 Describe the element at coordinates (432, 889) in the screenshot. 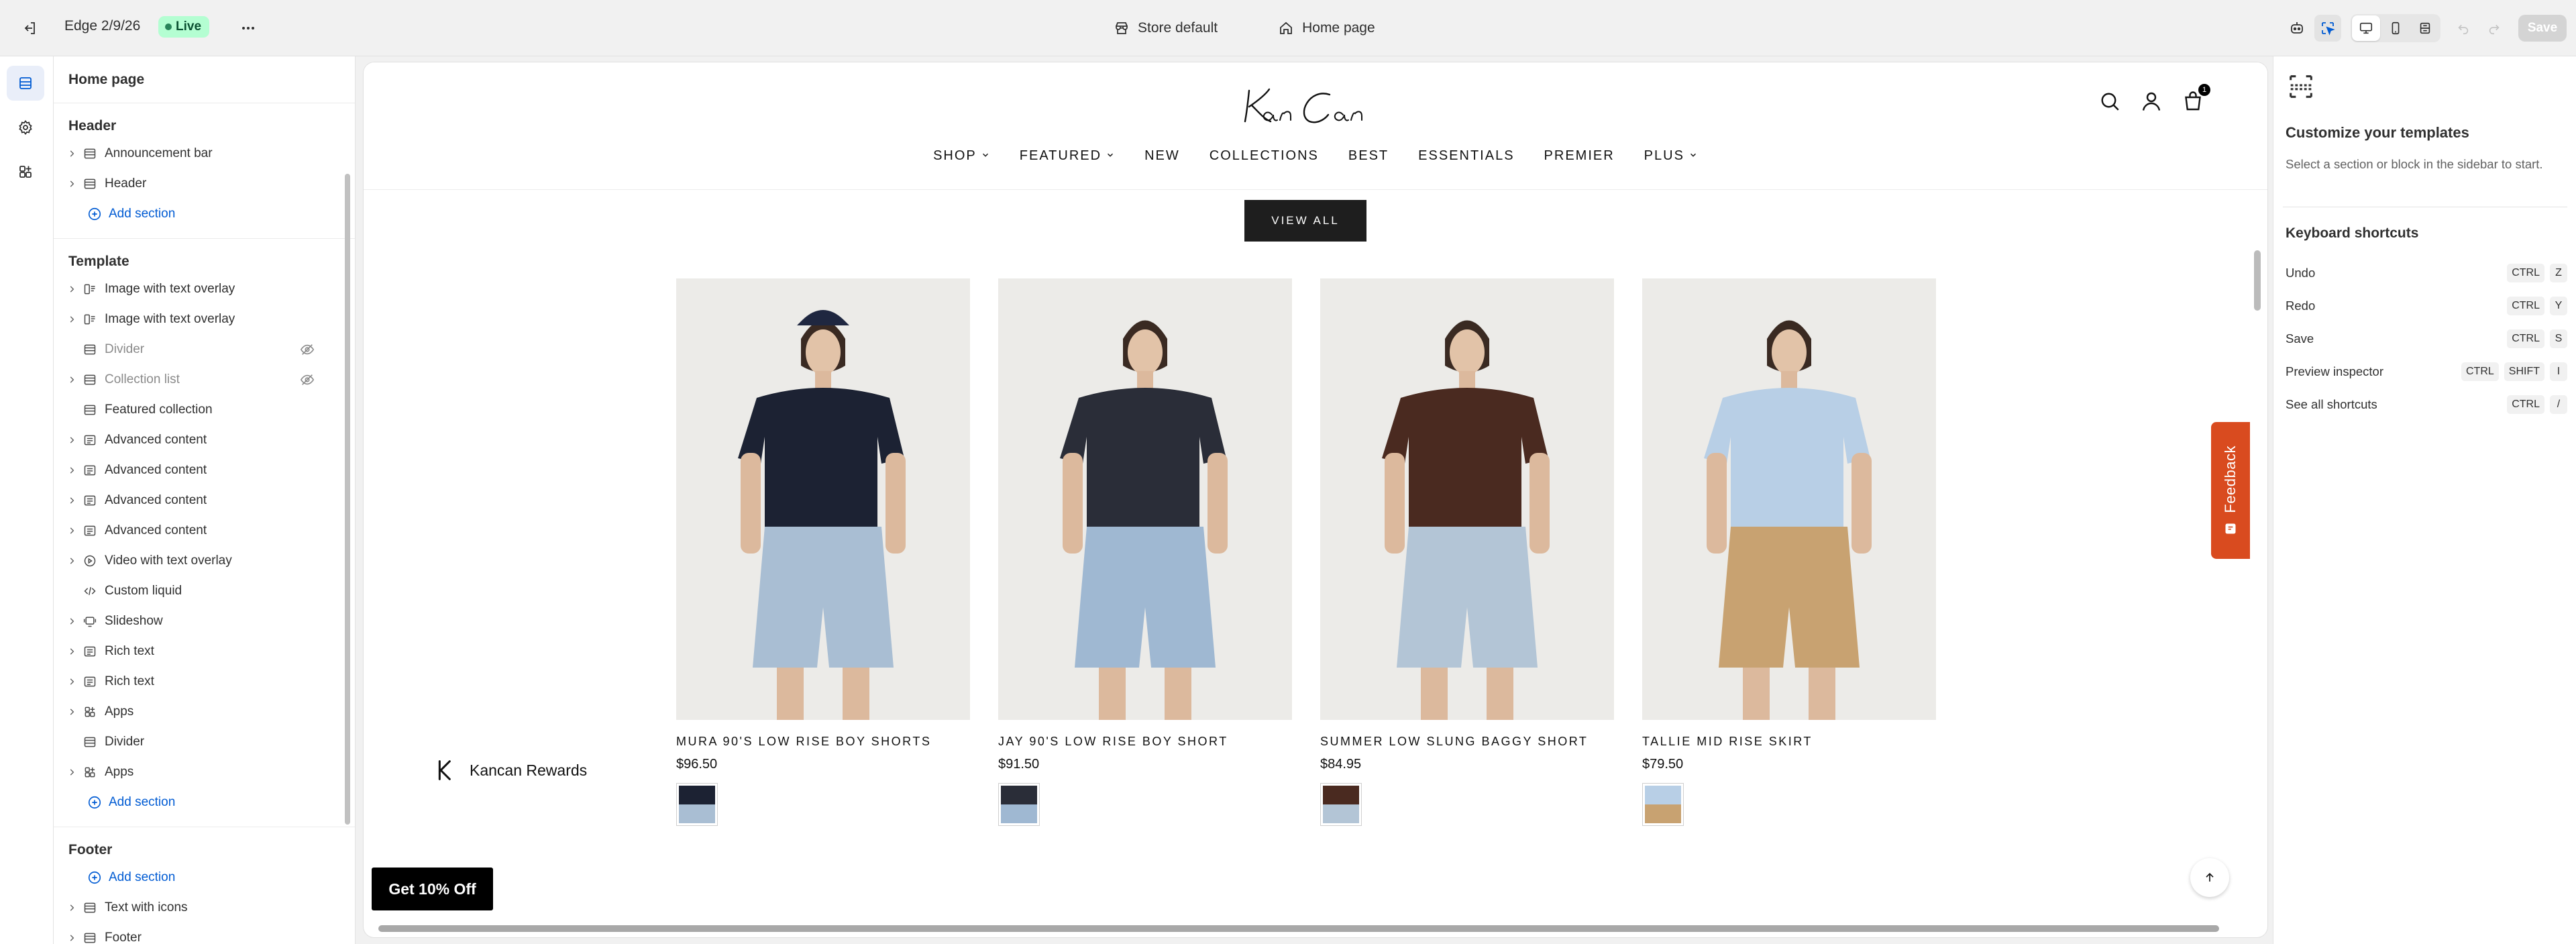

I see `discount-popup-button: Get 10% Off` at that location.